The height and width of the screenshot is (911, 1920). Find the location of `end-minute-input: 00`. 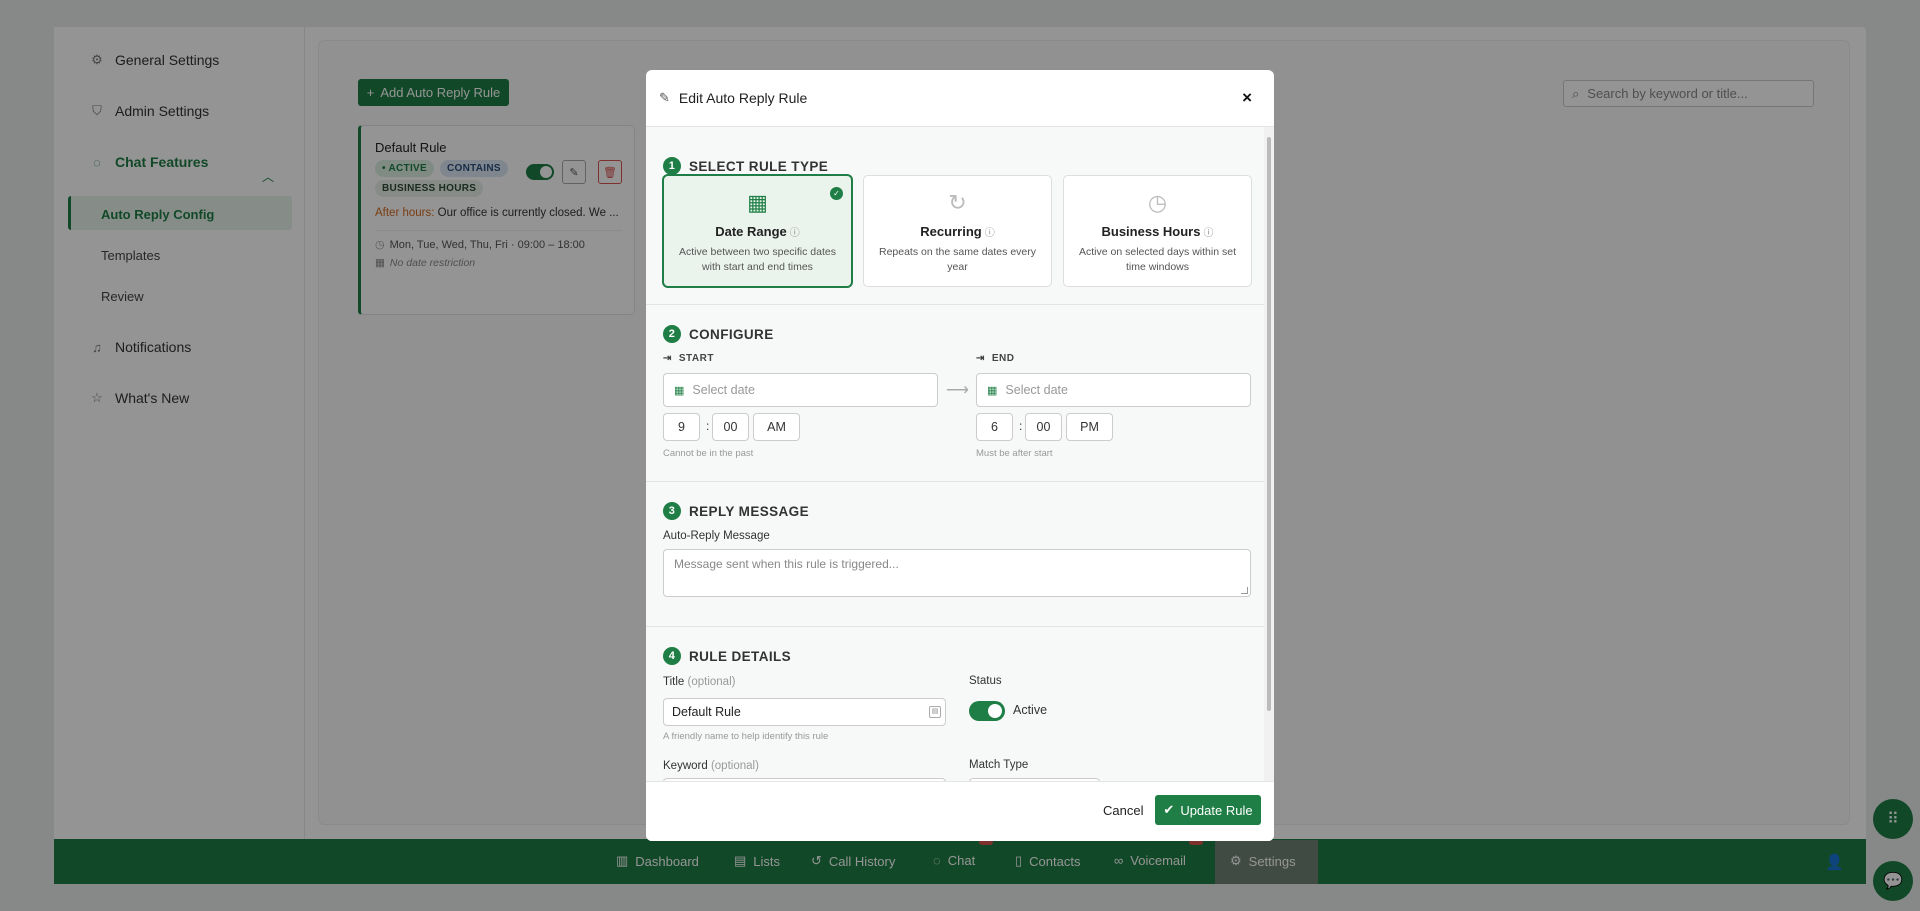

end-minute-input: 00 is located at coordinates (1043, 427).